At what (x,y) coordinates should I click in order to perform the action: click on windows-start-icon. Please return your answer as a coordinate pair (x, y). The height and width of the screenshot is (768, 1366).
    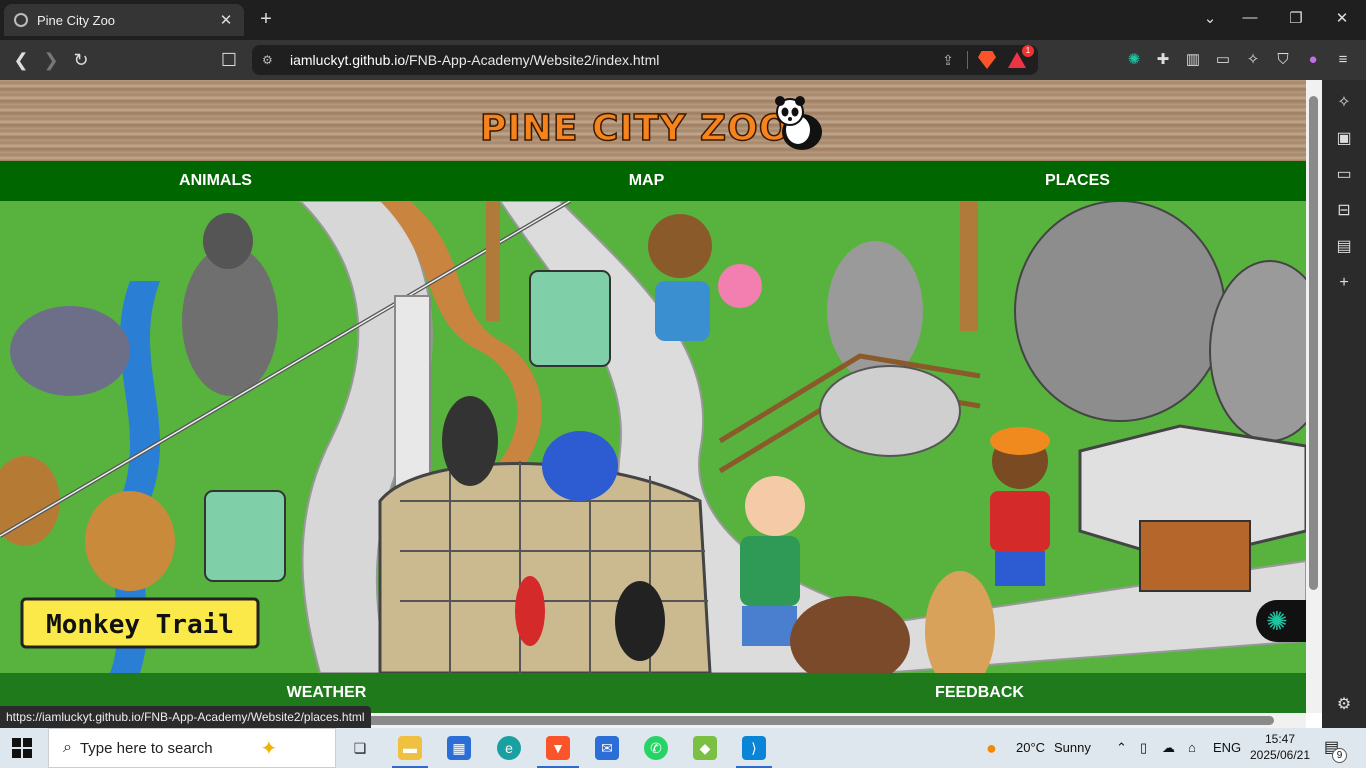
    Looking at the image, I should click on (22, 748).